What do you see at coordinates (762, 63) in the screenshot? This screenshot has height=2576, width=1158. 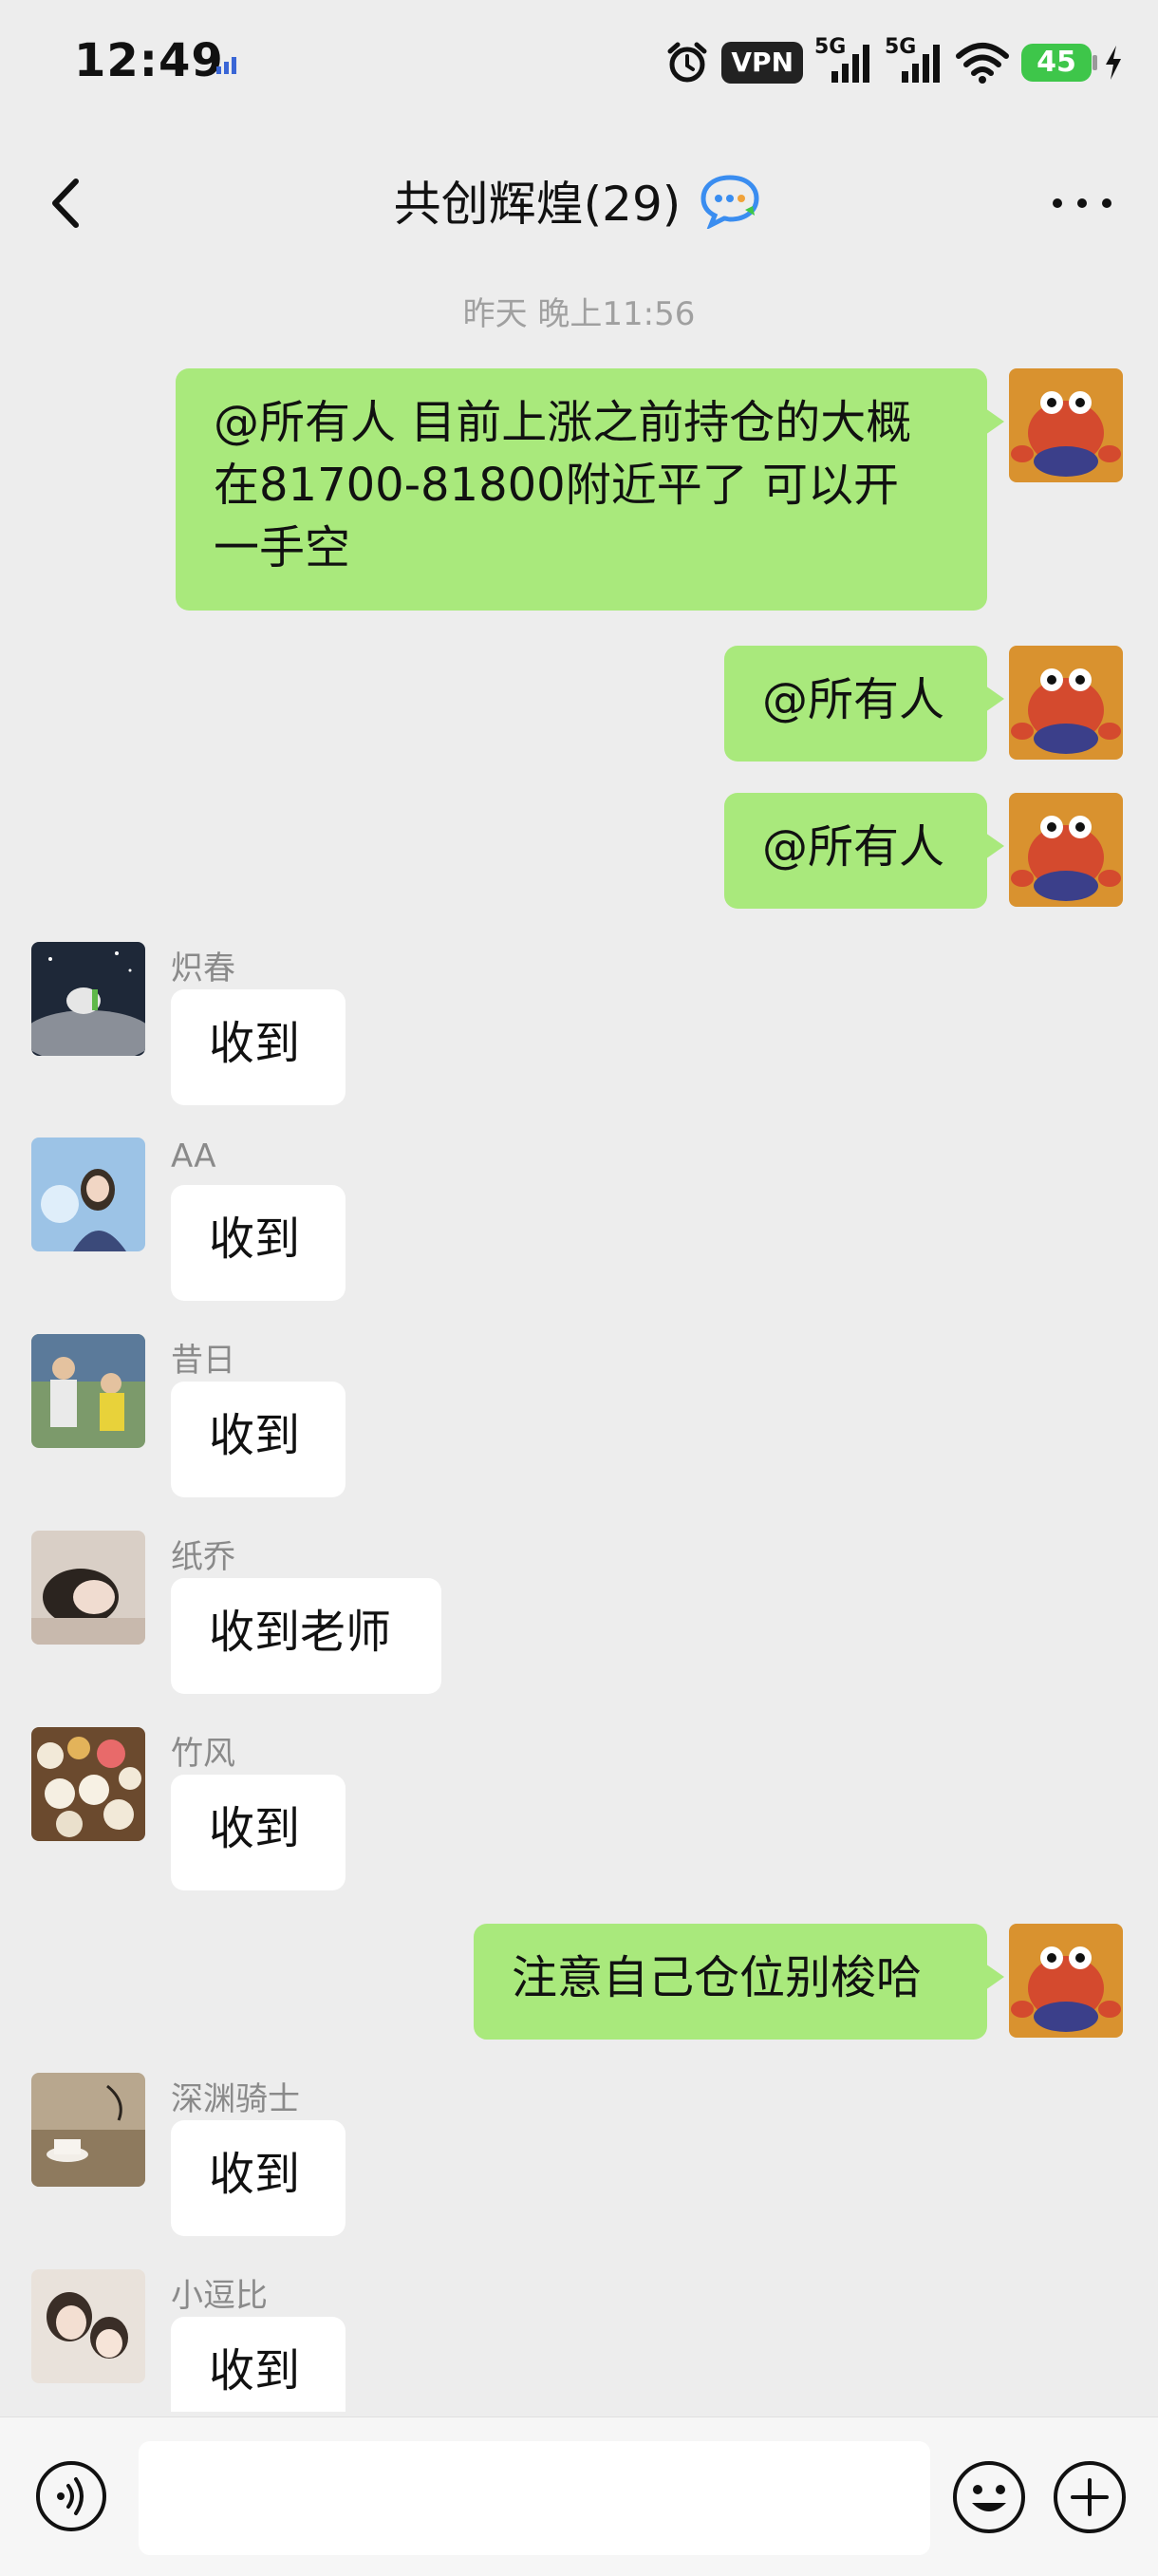 I see `vpn-badge: VPN` at bounding box center [762, 63].